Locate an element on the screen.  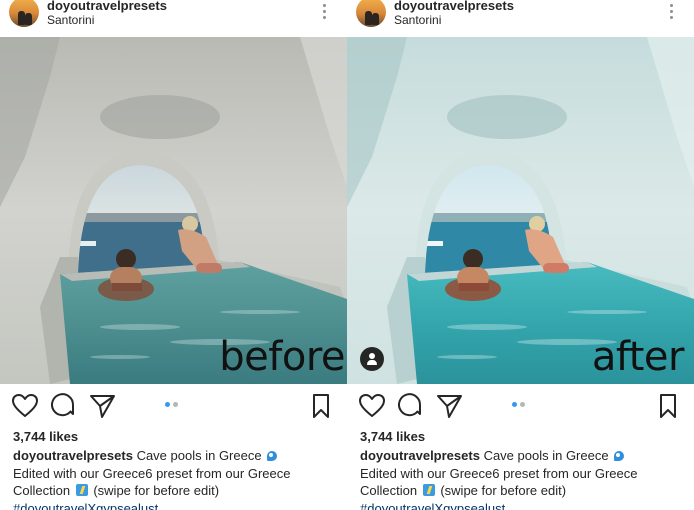
before-label: before is located at coordinates (282, 357).